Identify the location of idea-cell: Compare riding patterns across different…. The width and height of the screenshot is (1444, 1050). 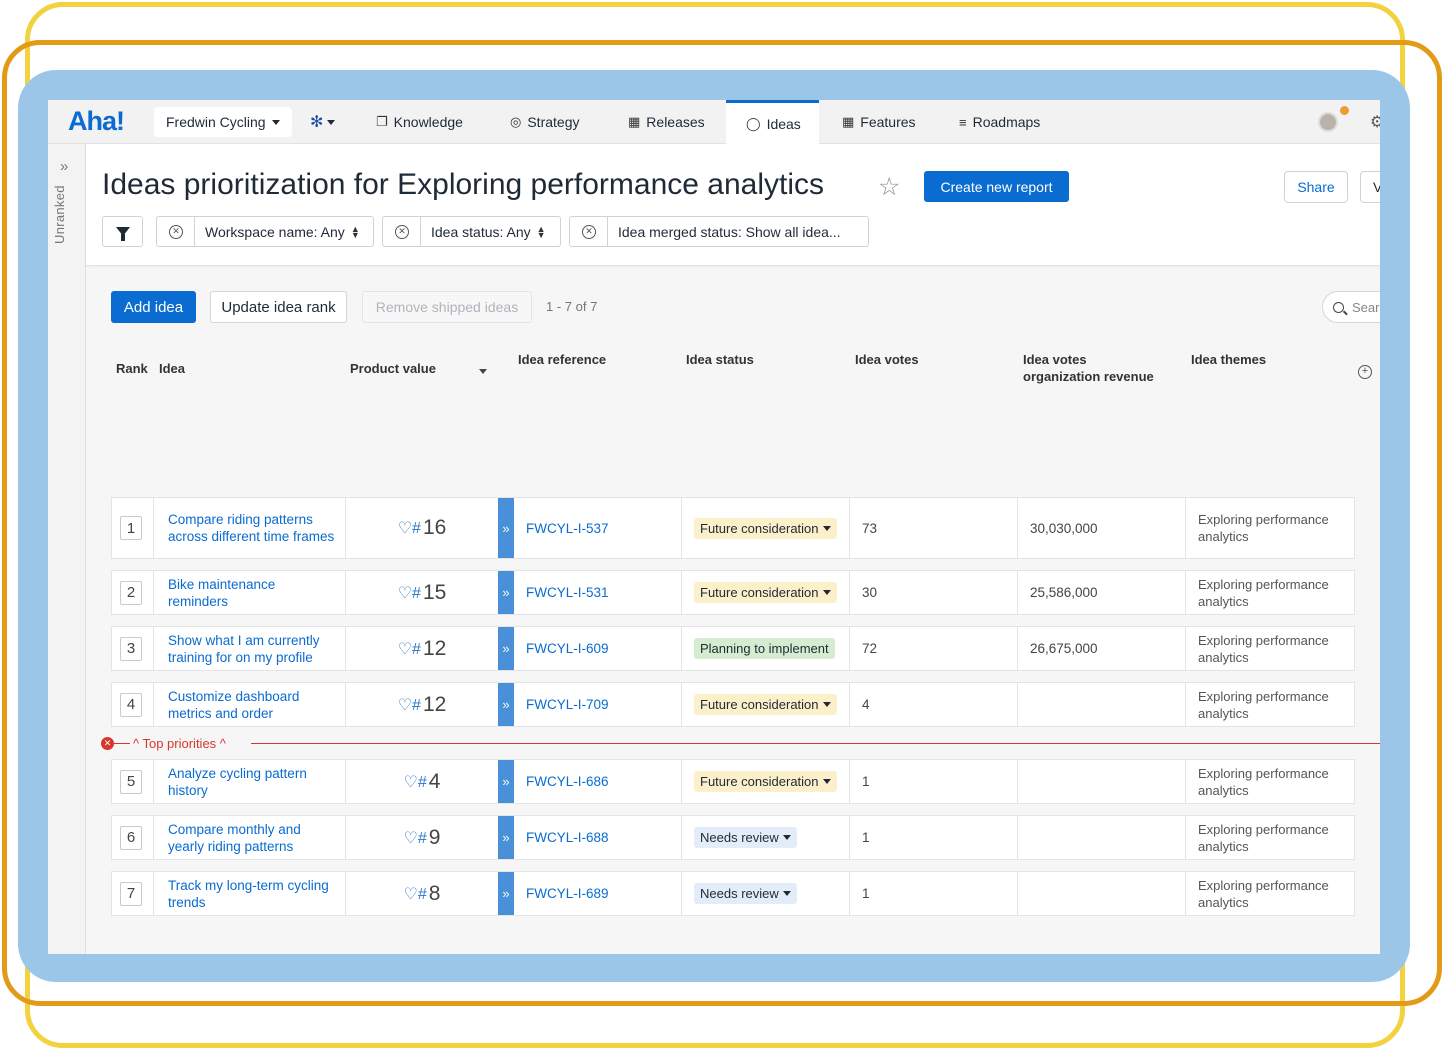
(250, 528).